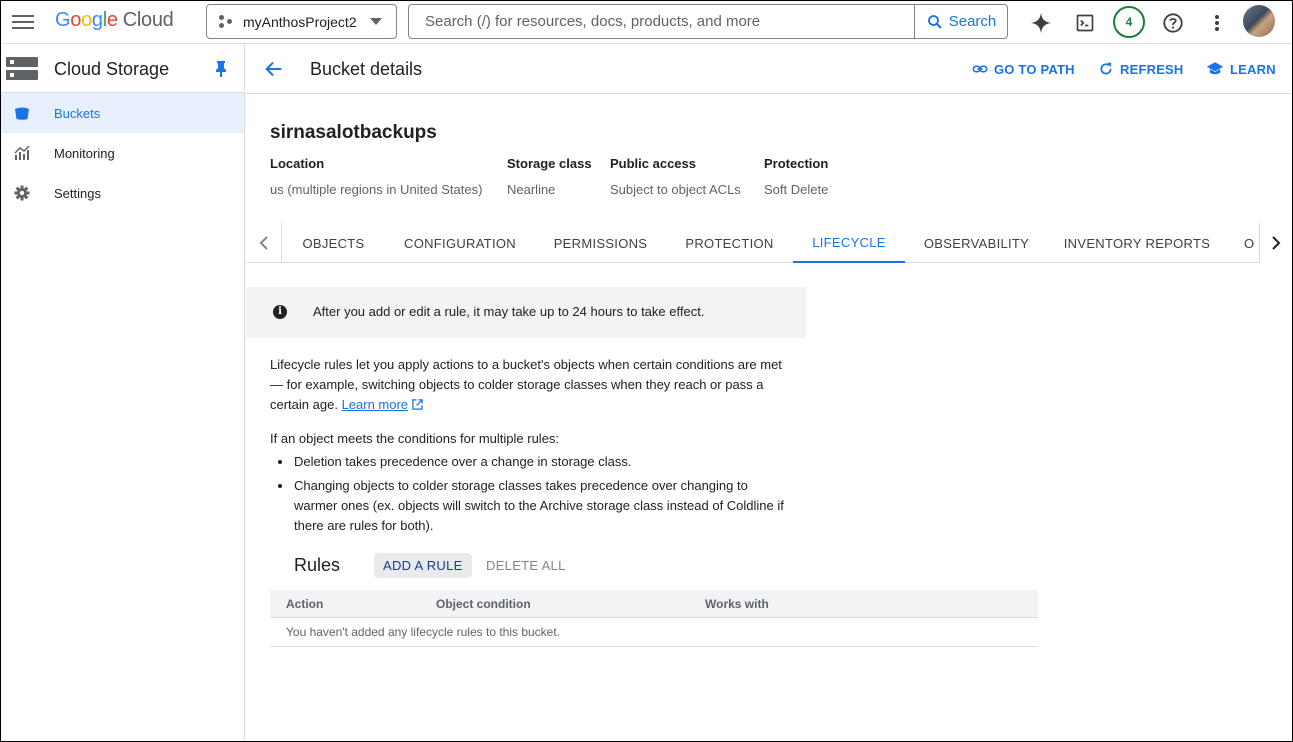  What do you see at coordinates (417, 404) in the screenshot?
I see `open-in-new-icon` at bounding box center [417, 404].